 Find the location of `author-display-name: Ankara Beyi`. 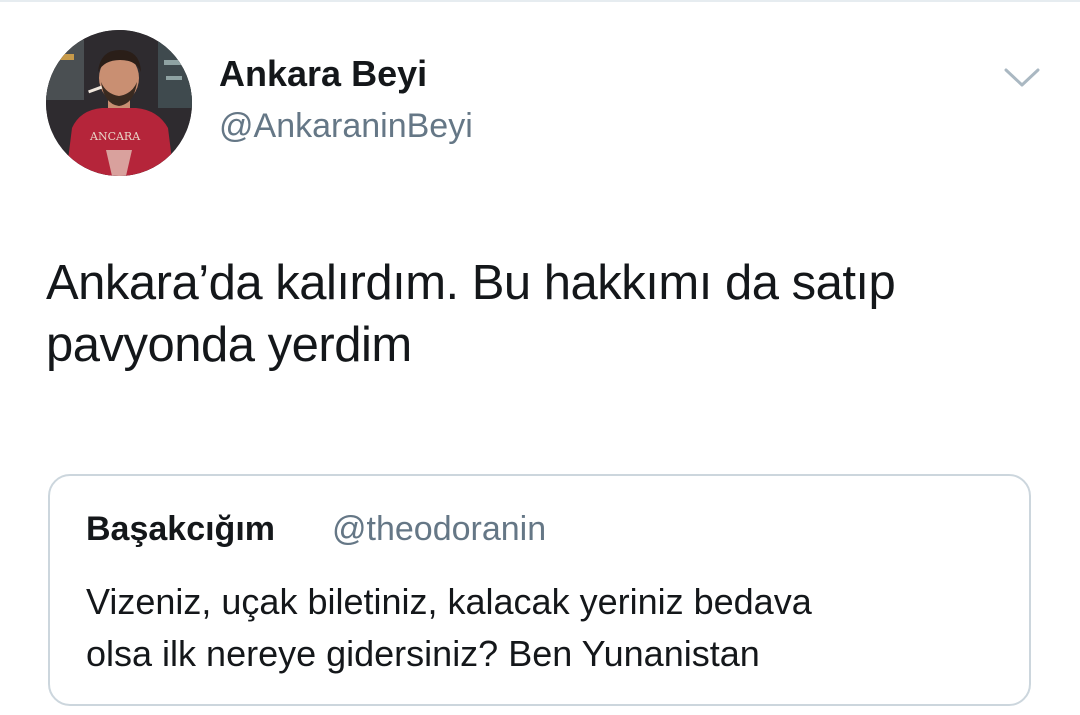

author-display-name: Ankara Beyi is located at coordinates (323, 74).